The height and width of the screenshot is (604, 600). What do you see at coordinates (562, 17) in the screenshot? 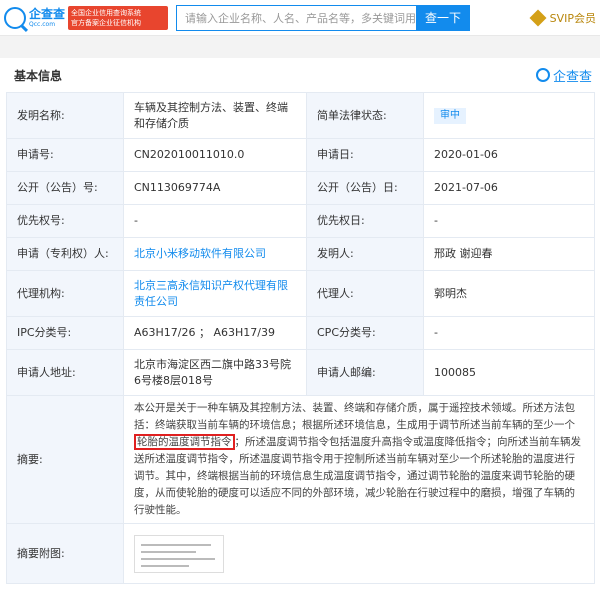
I see `svip-button: SVIP会员` at bounding box center [562, 17].